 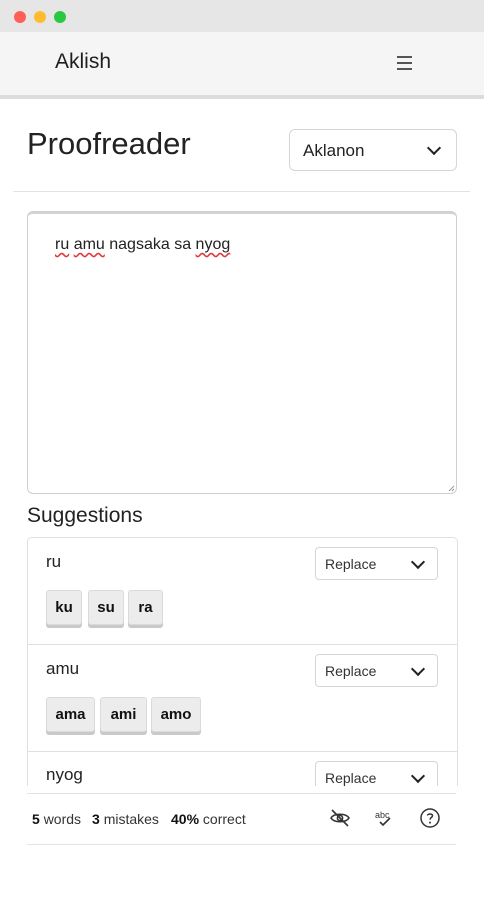 What do you see at coordinates (64, 607) in the screenshot?
I see `suggestion-chip: ku` at bounding box center [64, 607].